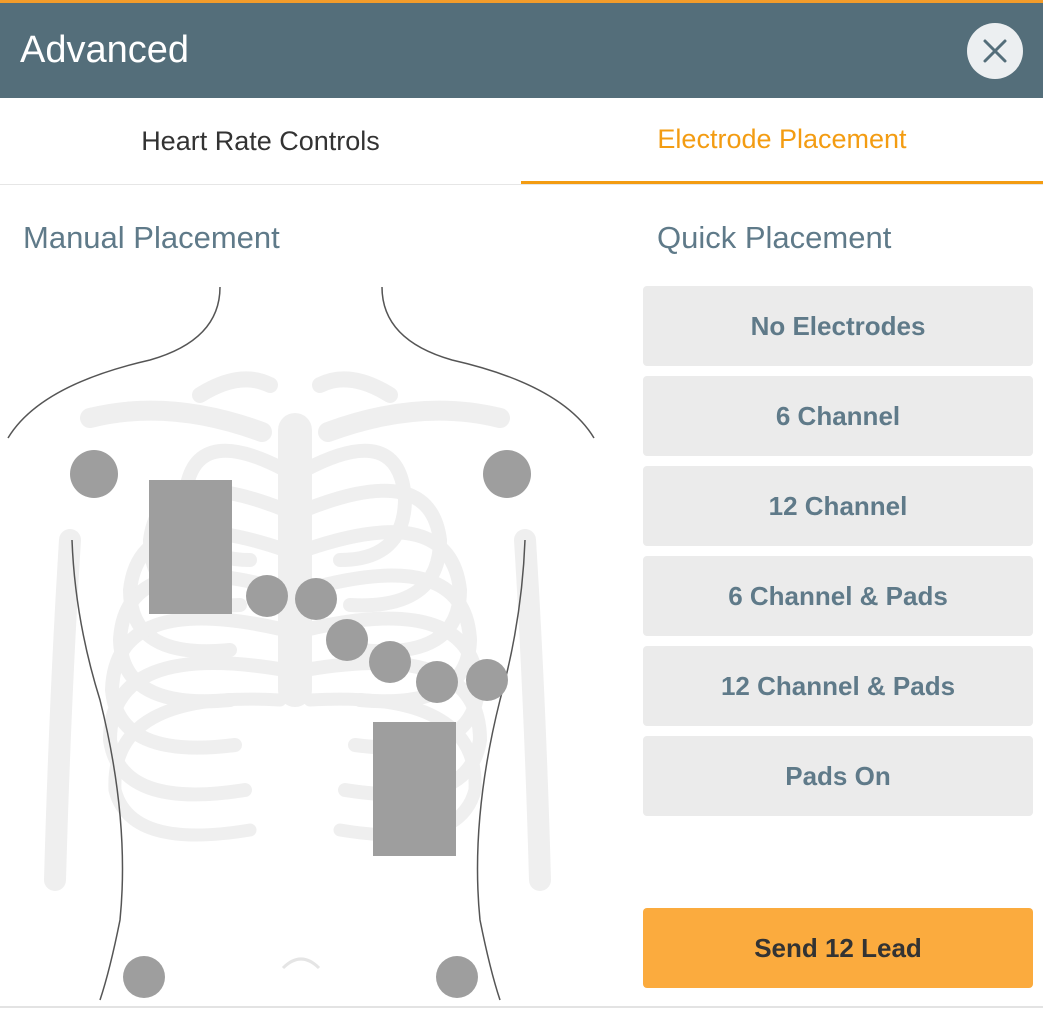 The height and width of the screenshot is (1011, 1043). I want to click on navel-mark, so click(301, 963).